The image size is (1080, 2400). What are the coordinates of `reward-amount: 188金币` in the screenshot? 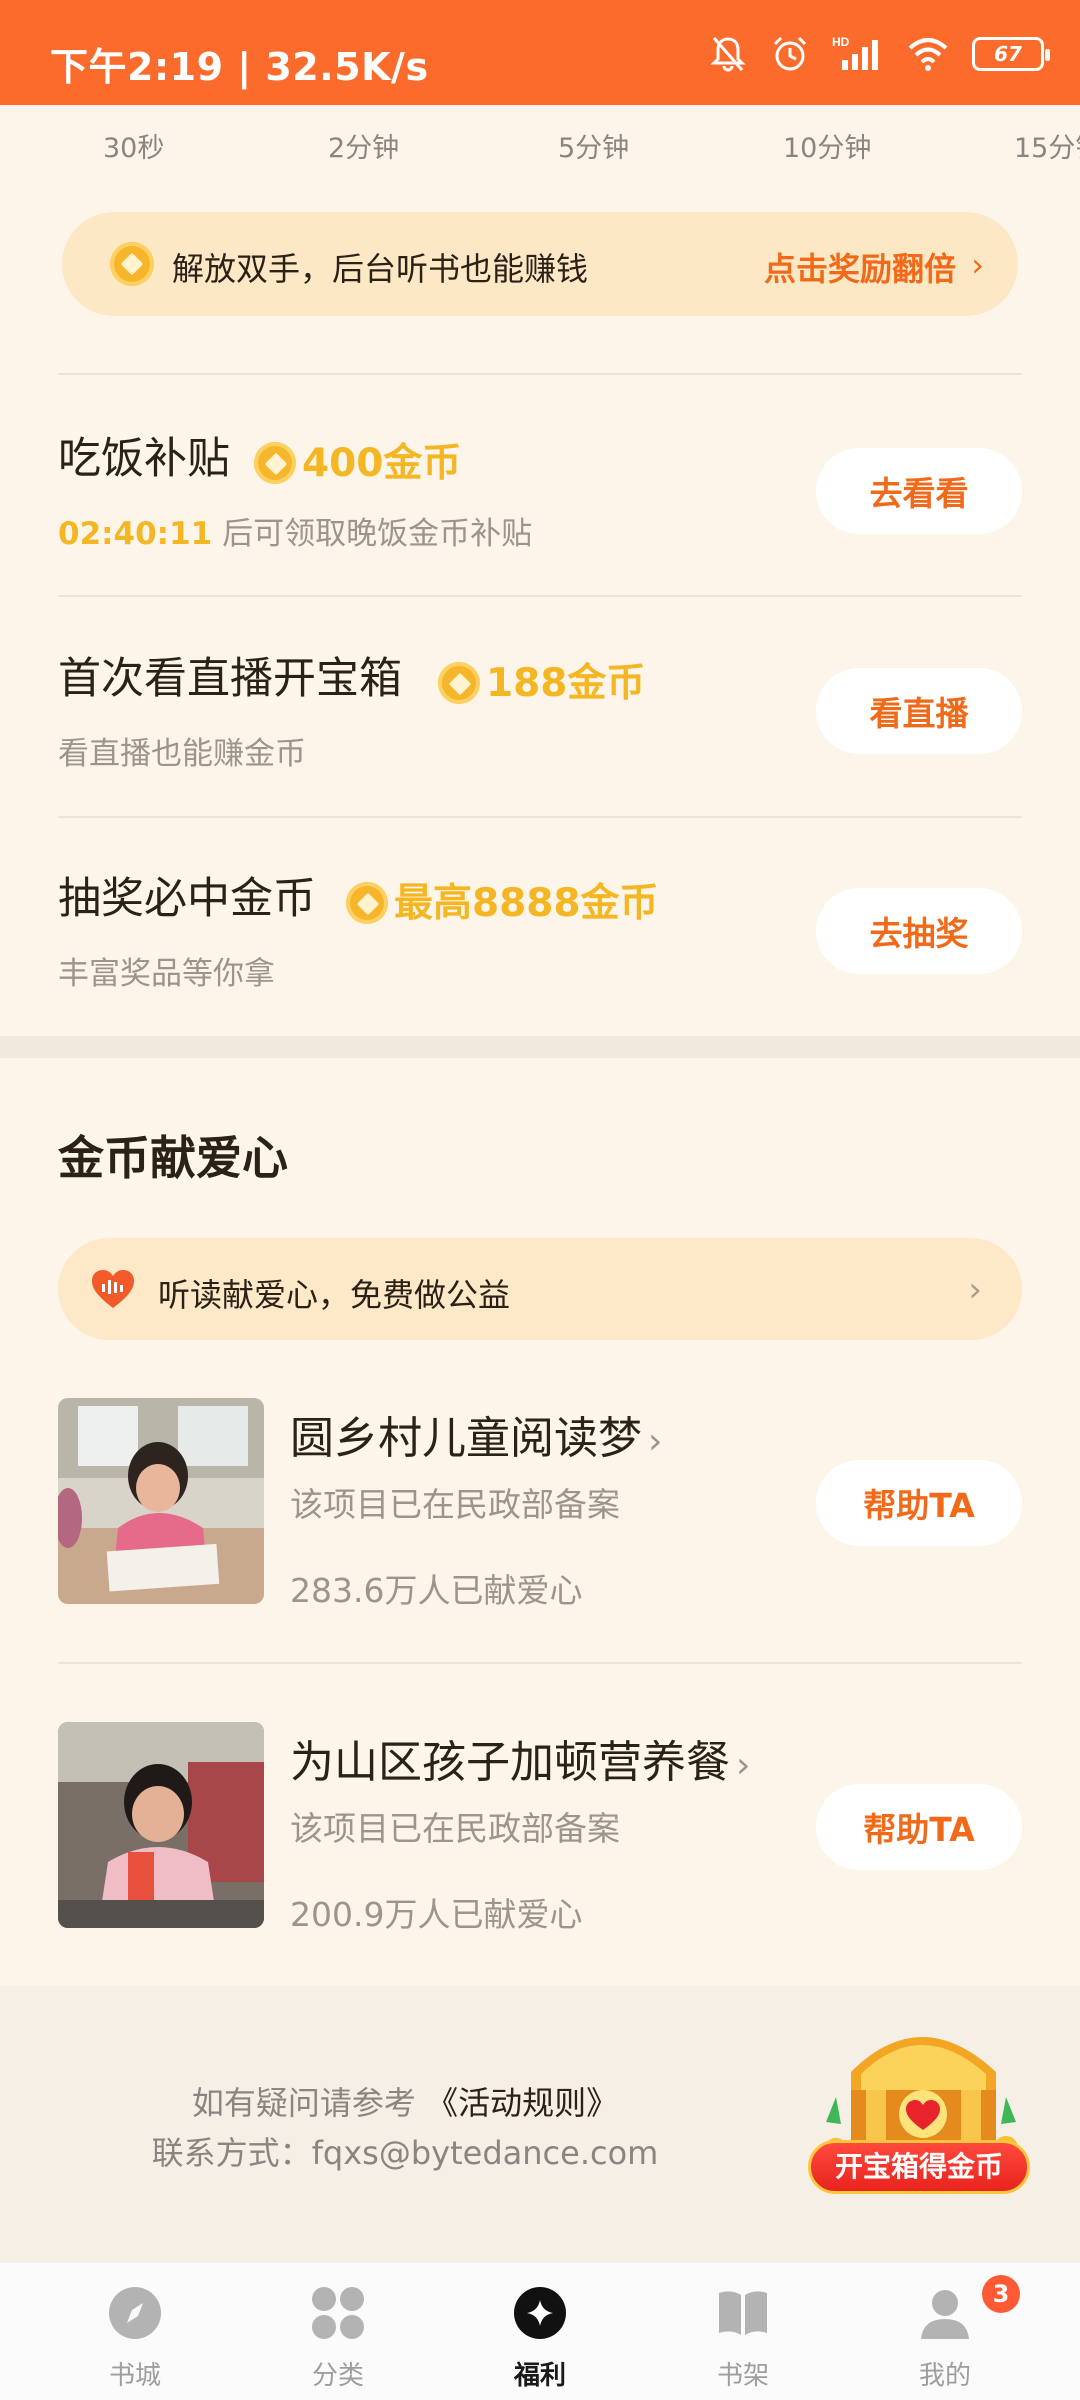 It's located at (566, 683).